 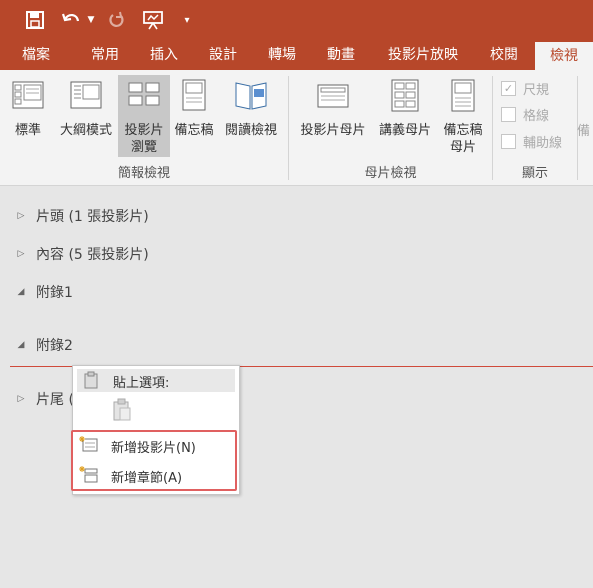 What do you see at coordinates (423, 55) in the screenshot?
I see `tab-slideshow: 投影片放映` at bounding box center [423, 55].